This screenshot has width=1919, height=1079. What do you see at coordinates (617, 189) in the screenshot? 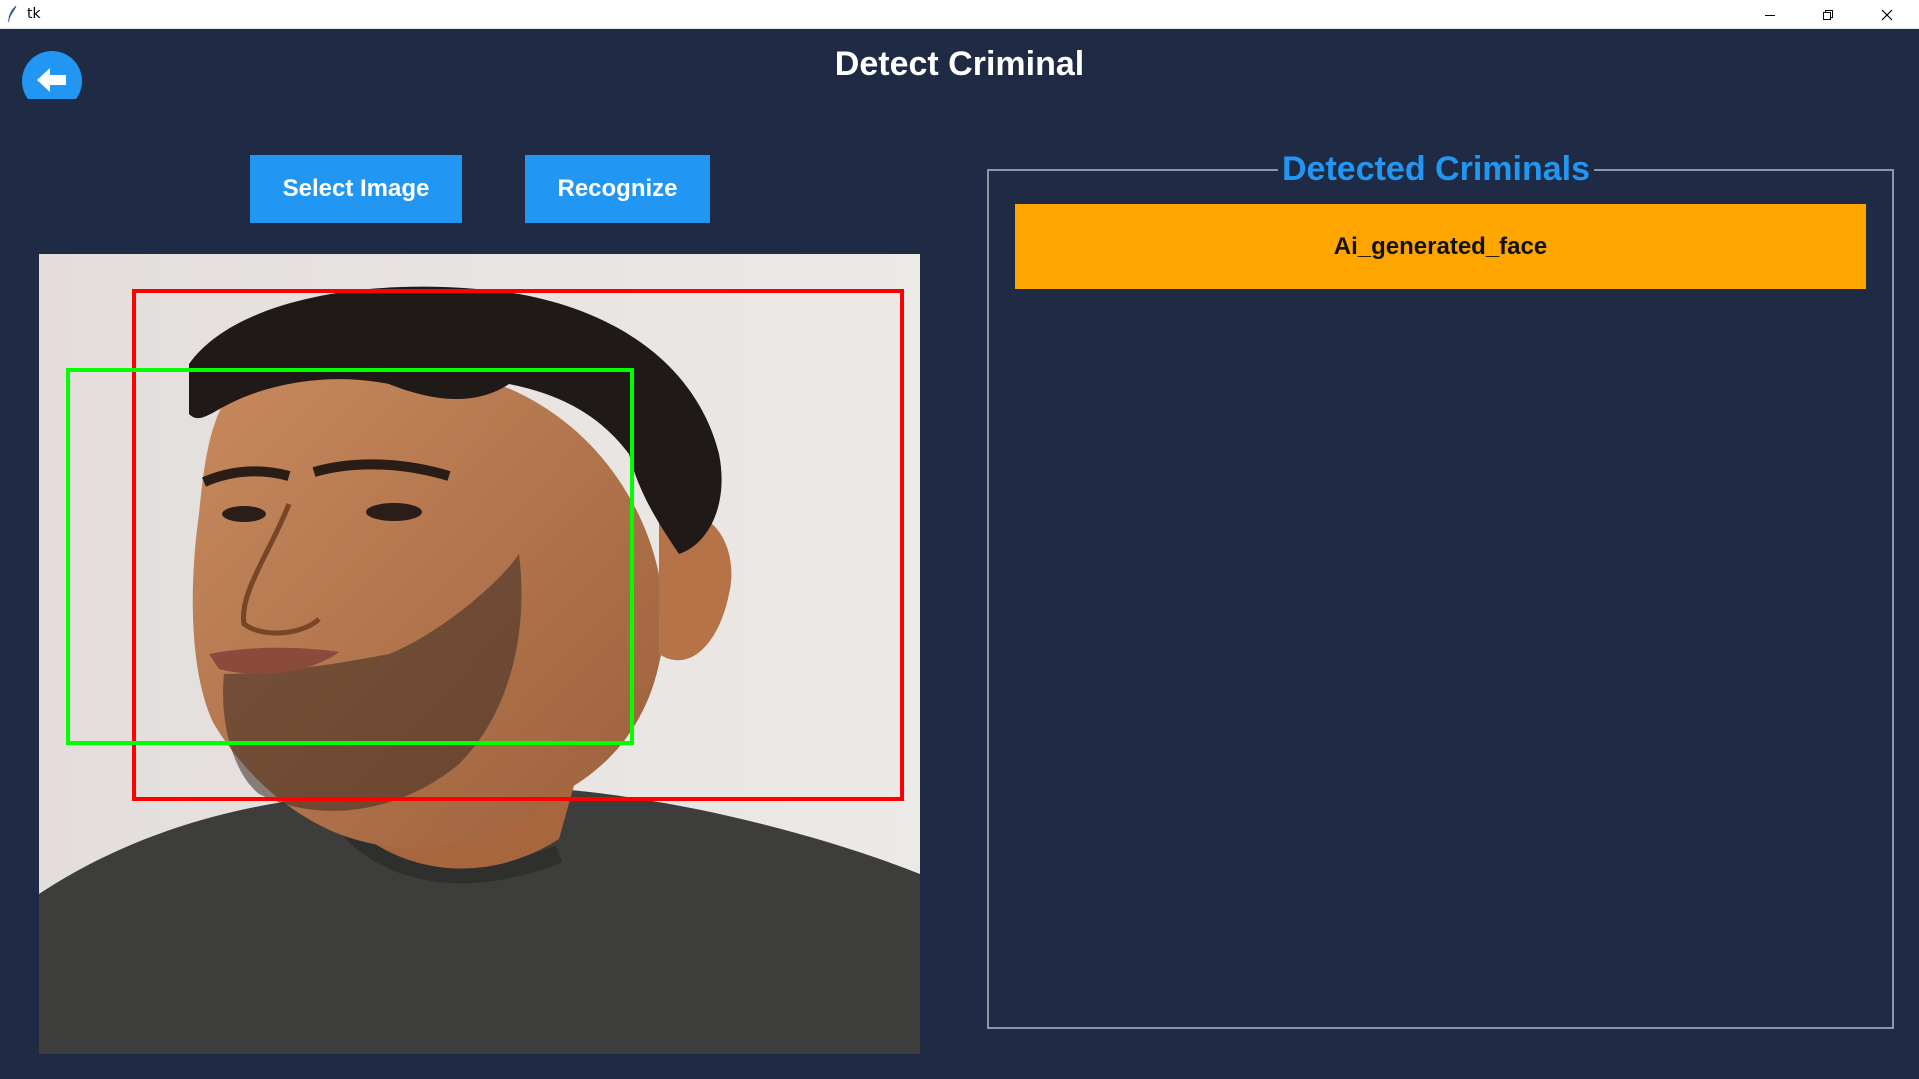
I see `recognize-button: Recognize` at bounding box center [617, 189].